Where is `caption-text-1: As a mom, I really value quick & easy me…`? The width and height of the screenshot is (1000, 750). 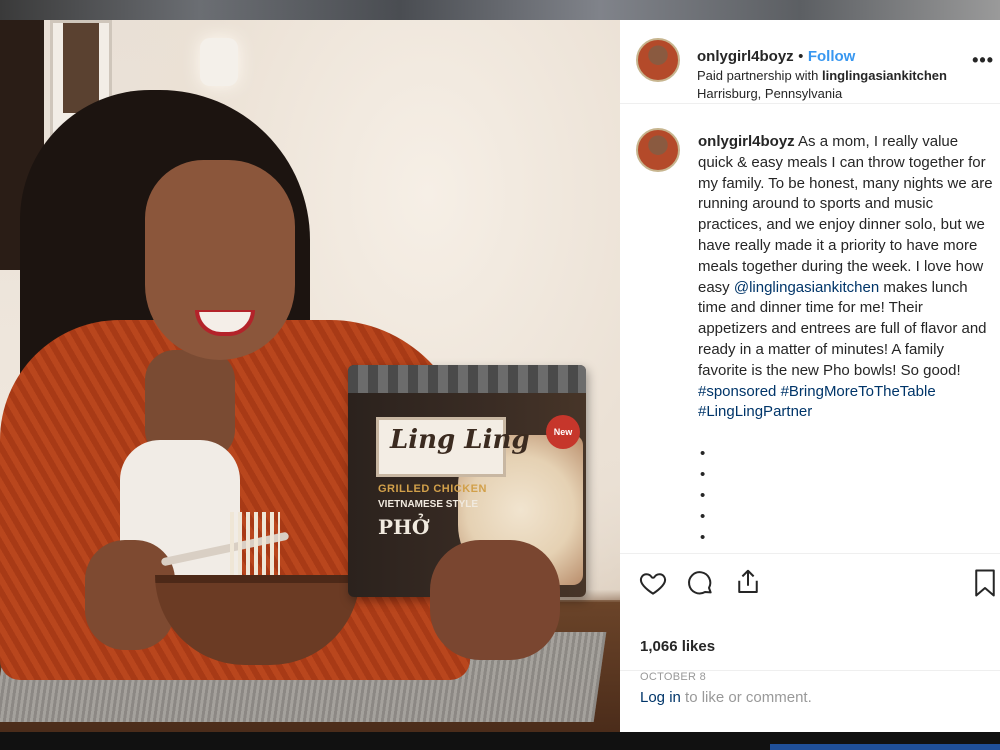
caption-text-1: As a mom, I really value quick & easy me… is located at coordinates (845, 214).